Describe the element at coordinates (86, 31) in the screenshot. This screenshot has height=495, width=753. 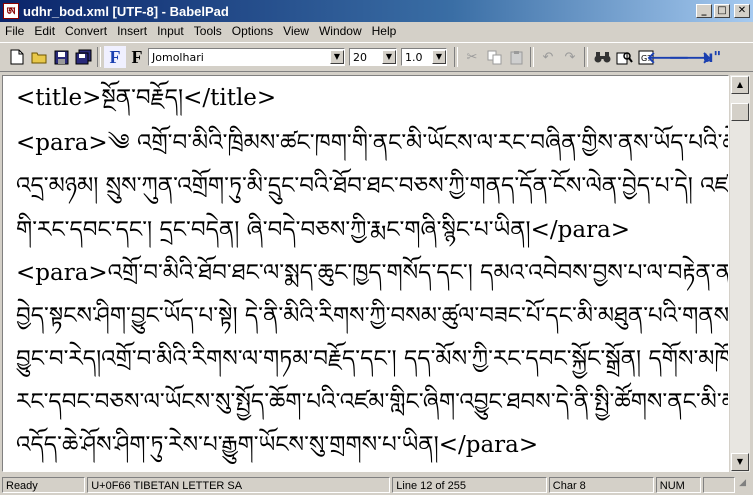
I see `menu-convert: Convert` at that location.